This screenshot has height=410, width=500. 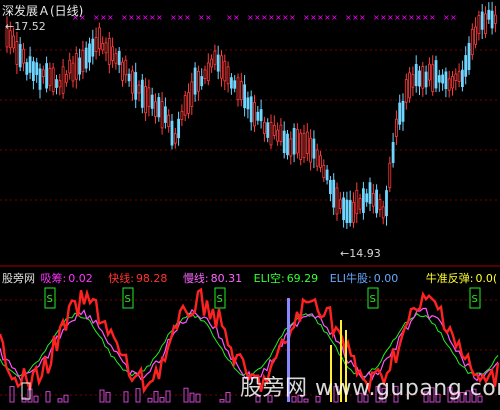 I want to click on chart-title: 深发展Ａ(日线), so click(x=43, y=11).